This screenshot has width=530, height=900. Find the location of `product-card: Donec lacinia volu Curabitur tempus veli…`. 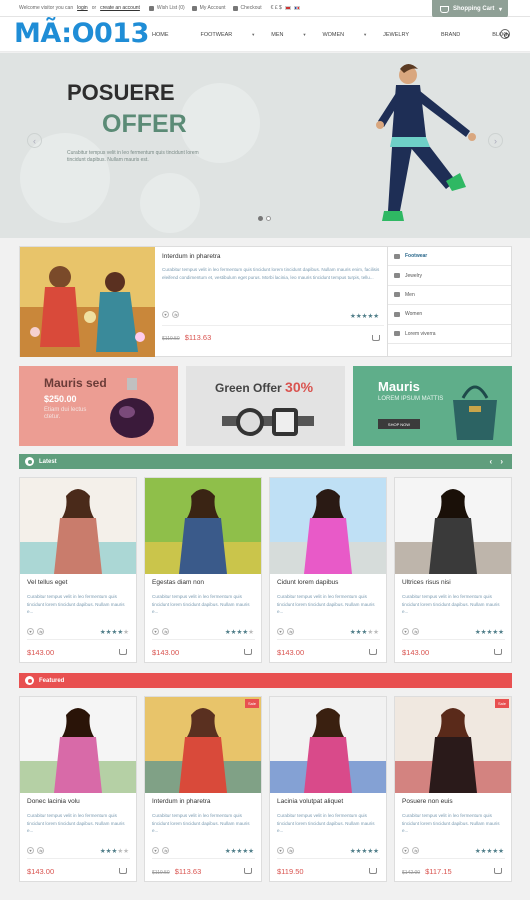

product-card: Donec lacinia volu Curabitur tempus veli… is located at coordinates (78, 789).